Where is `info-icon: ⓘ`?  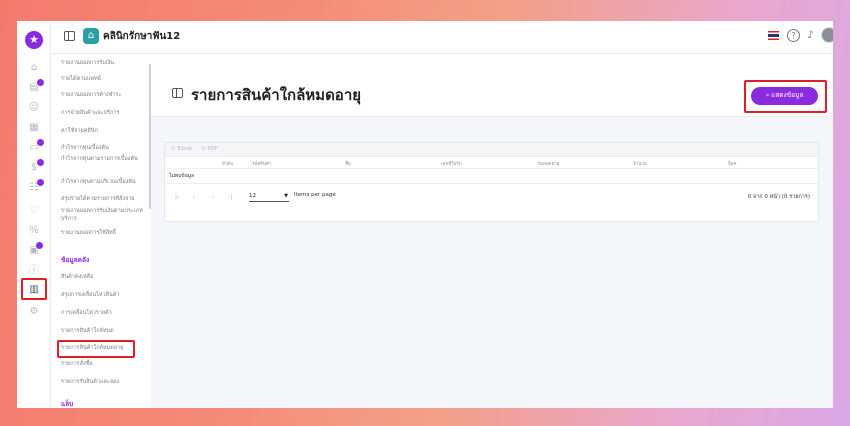
info-icon: ⓘ is located at coordinates (34, 271).